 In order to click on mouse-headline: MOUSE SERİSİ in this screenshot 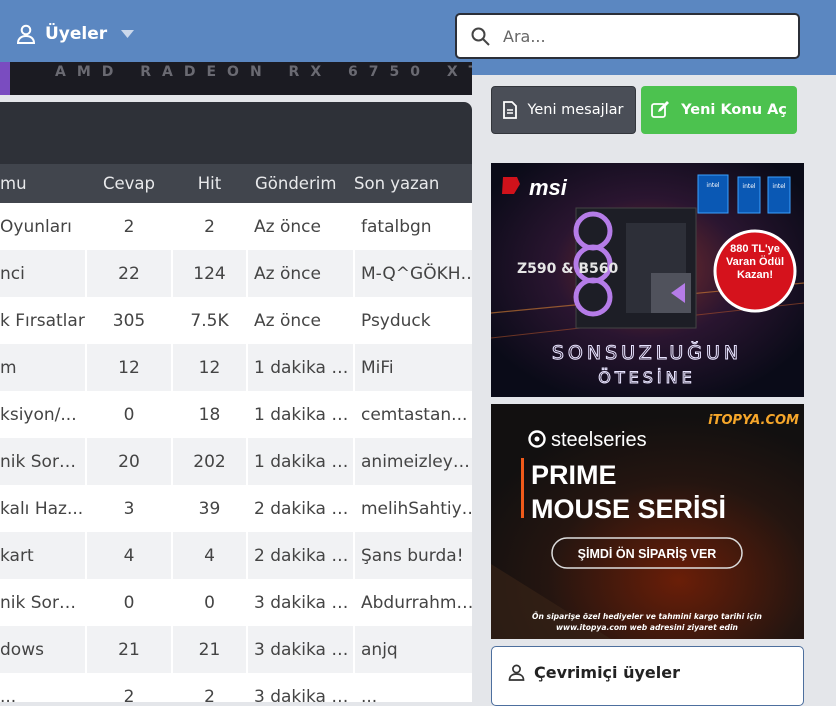, I will do `click(628, 509)`.